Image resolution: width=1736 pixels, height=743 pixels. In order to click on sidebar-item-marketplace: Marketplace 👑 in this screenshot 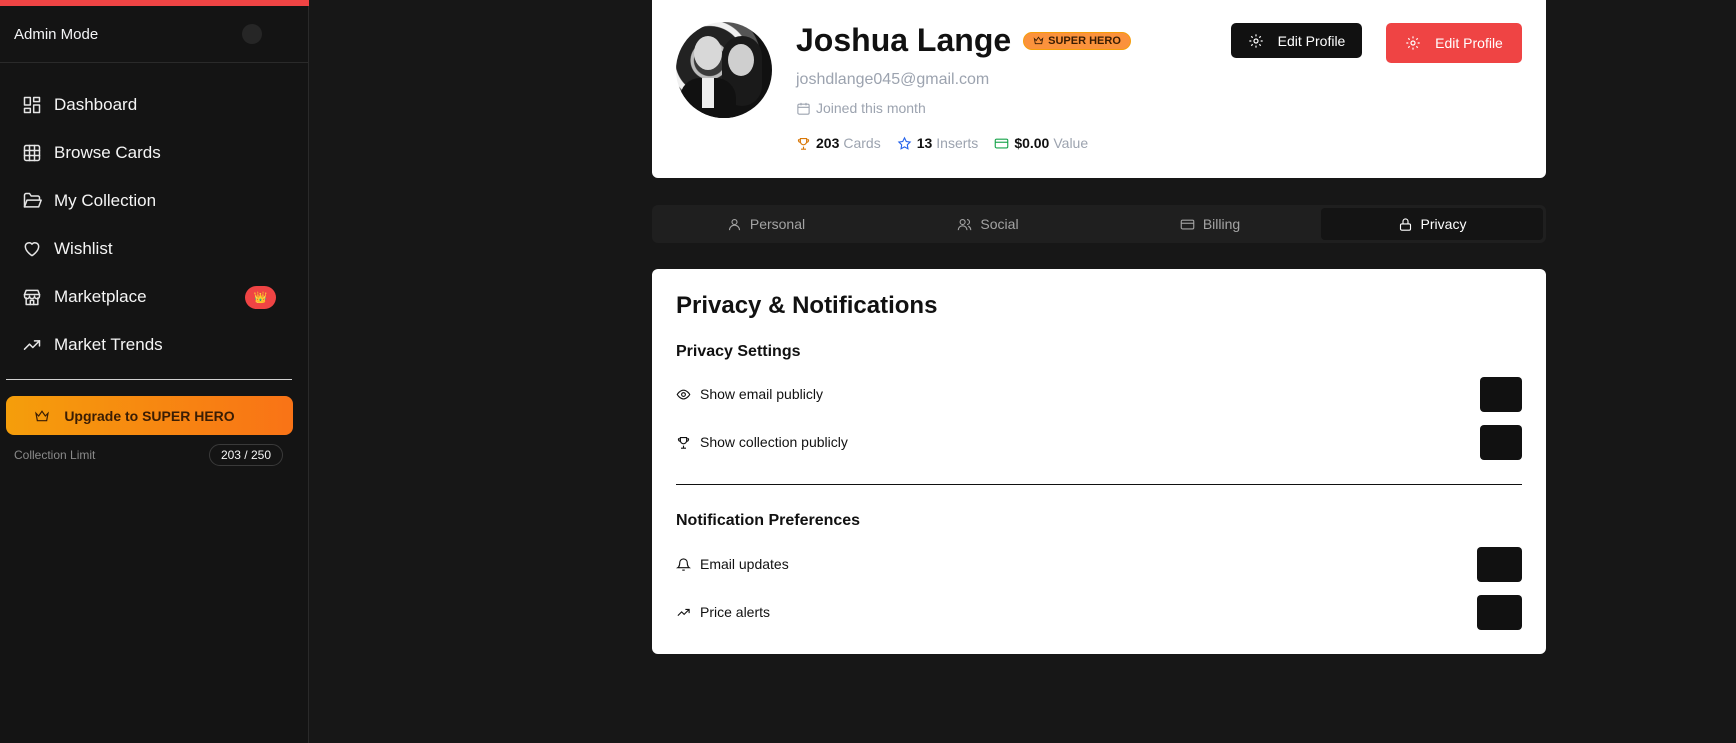, I will do `click(154, 297)`.